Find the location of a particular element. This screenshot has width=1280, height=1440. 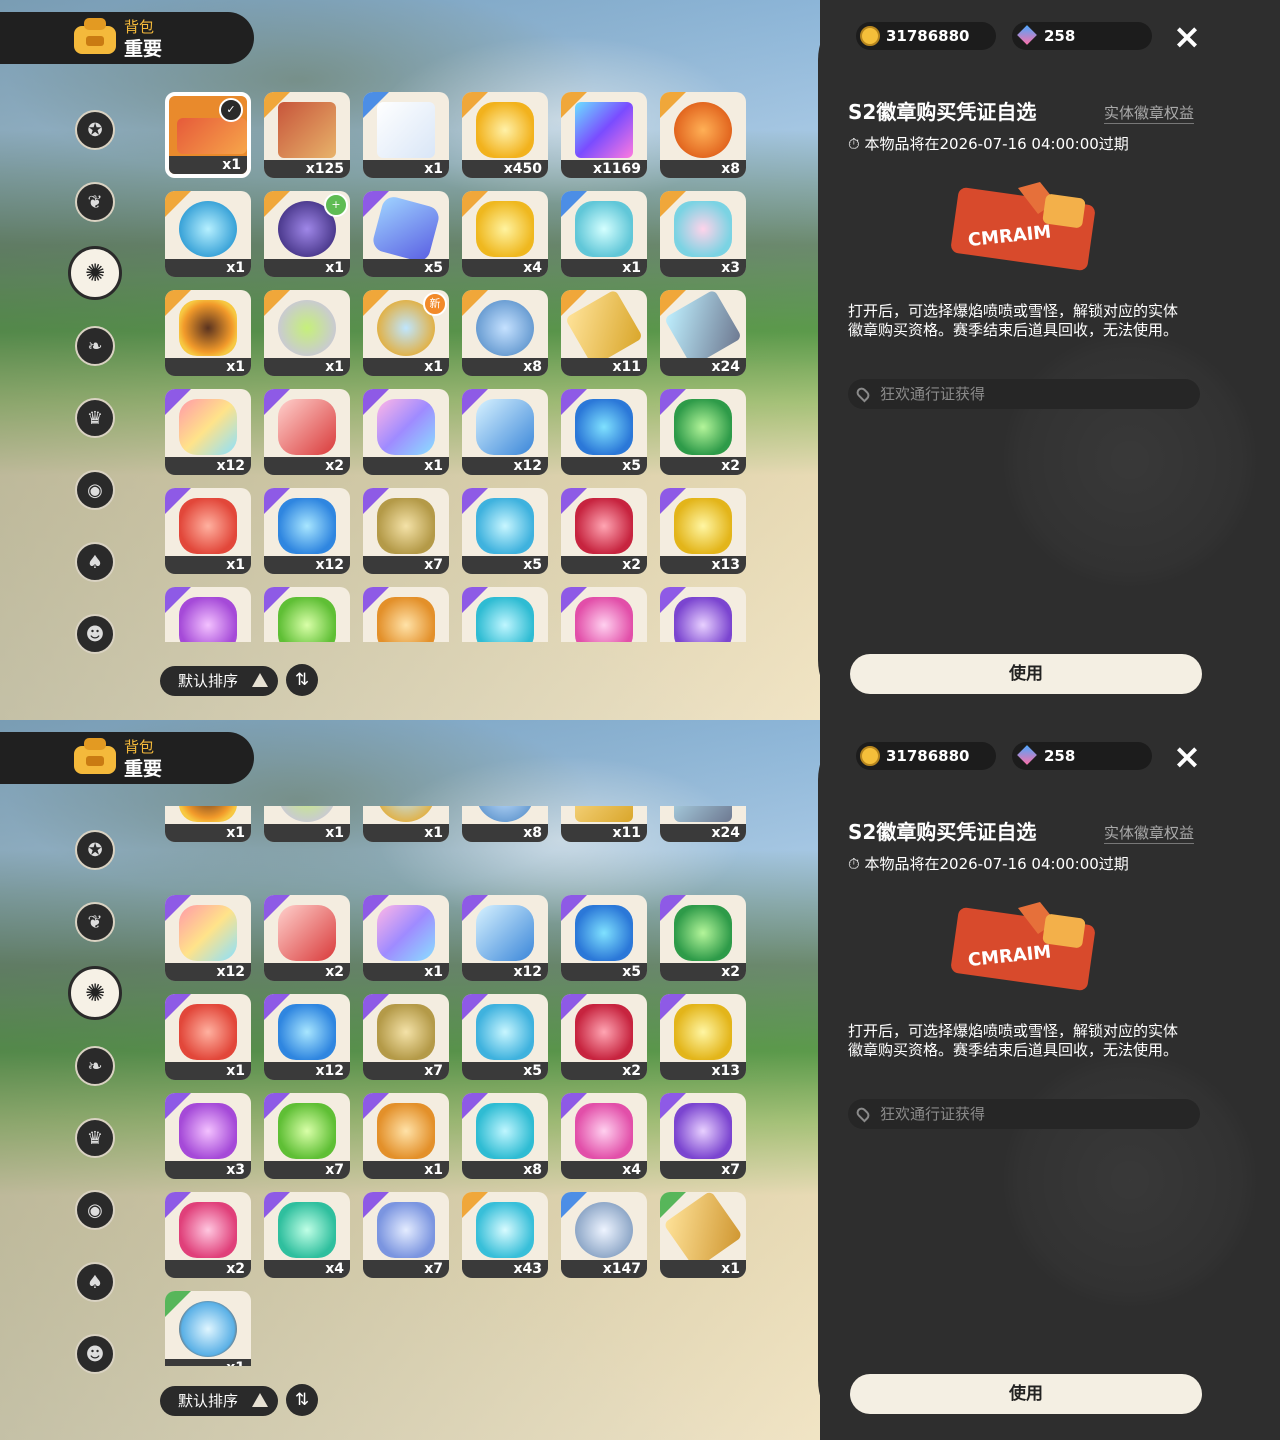

amber-potion-item-icon is located at coordinates (406, 1131).